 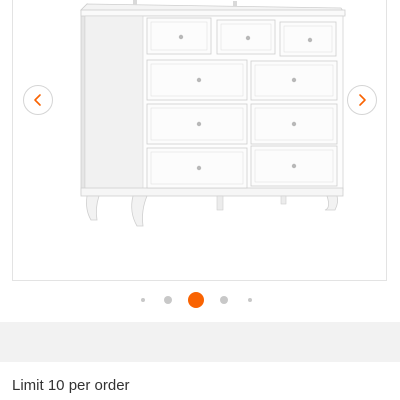 I want to click on chevron-left-icon, so click(x=37, y=100).